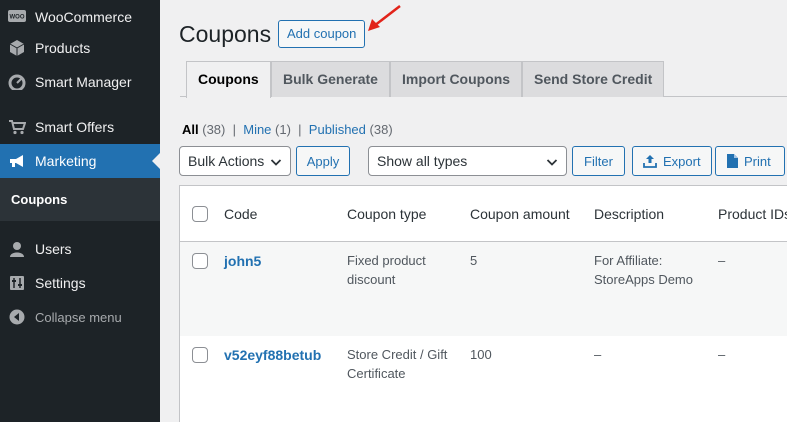 The width and height of the screenshot is (787, 422). I want to click on bulk-actions-select: Bulk Actions, so click(235, 161).